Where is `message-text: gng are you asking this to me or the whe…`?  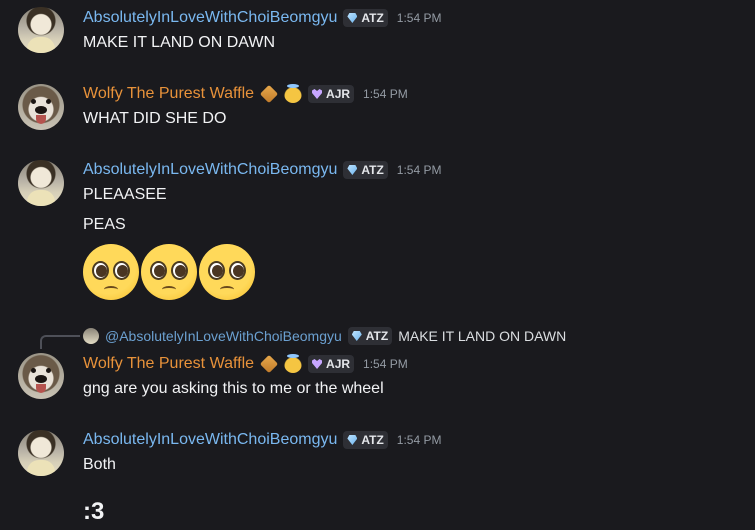
message-text: gng are you asking this to me or the whe… is located at coordinates (233, 388).